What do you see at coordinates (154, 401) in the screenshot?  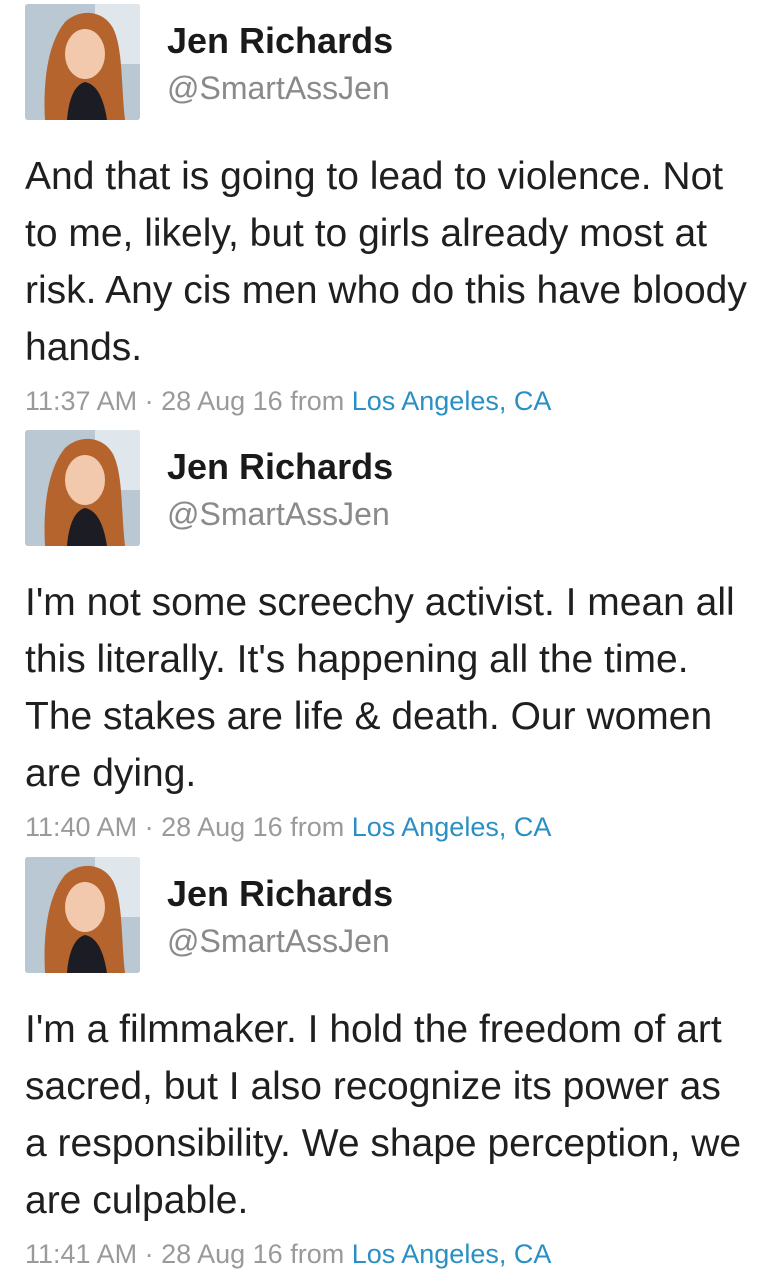 I see `tweet-timestamp: 11:37 AM · 28 Aug 16` at bounding box center [154, 401].